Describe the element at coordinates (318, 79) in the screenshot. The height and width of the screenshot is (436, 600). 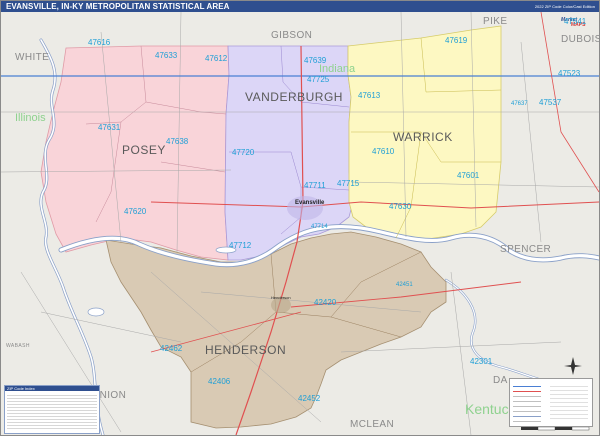
I see `zip-label: 47725` at that location.